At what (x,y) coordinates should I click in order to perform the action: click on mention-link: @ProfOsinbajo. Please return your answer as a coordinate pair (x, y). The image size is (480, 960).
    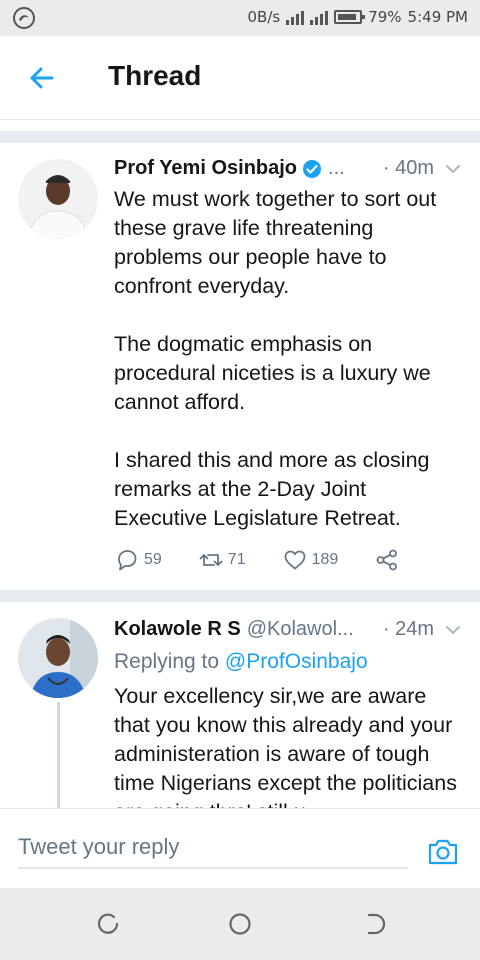
    Looking at the image, I should click on (296, 661).